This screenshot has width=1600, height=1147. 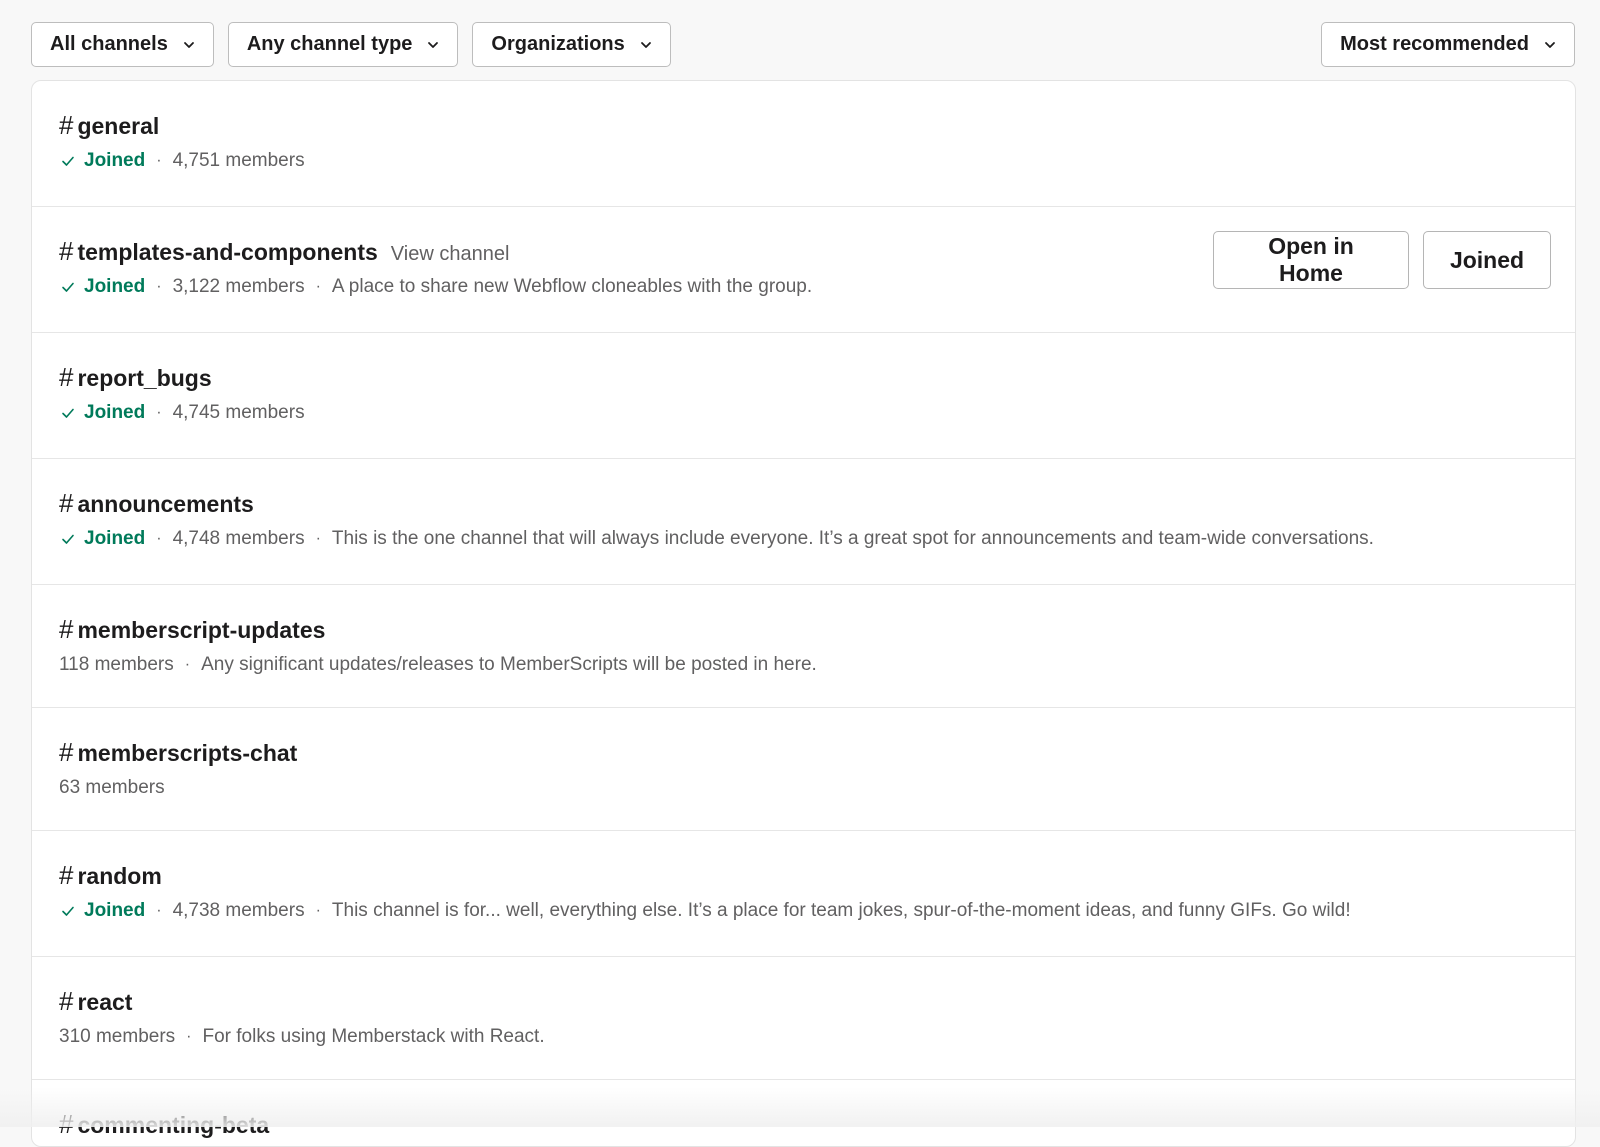 What do you see at coordinates (112, 788) in the screenshot?
I see `member-count: 63 members` at bounding box center [112, 788].